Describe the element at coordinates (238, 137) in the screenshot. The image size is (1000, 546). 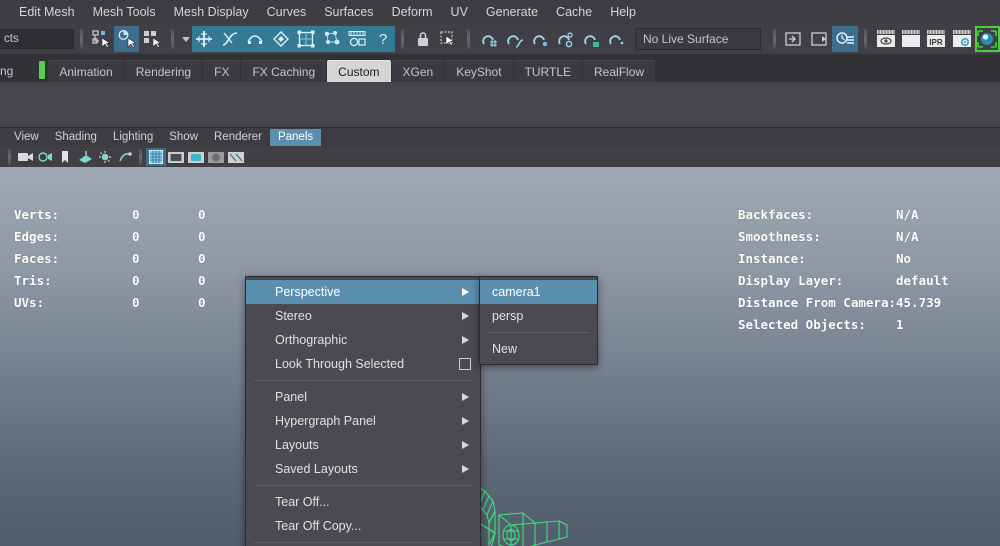
I see `viewport-menu-renderer: Renderer` at that location.